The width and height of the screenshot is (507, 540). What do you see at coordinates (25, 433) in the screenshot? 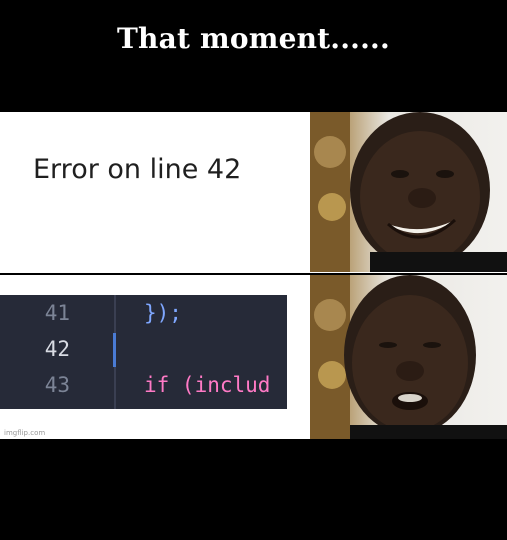
I see `imgflip-watermark: imgflip.com` at bounding box center [25, 433].